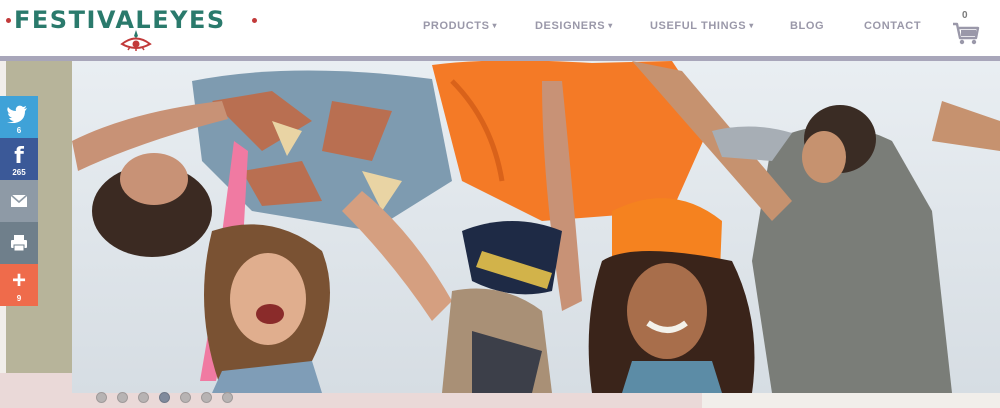 The width and height of the screenshot is (1000, 408). I want to click on nav-contact-label: CONTACT, so click(893, 26).